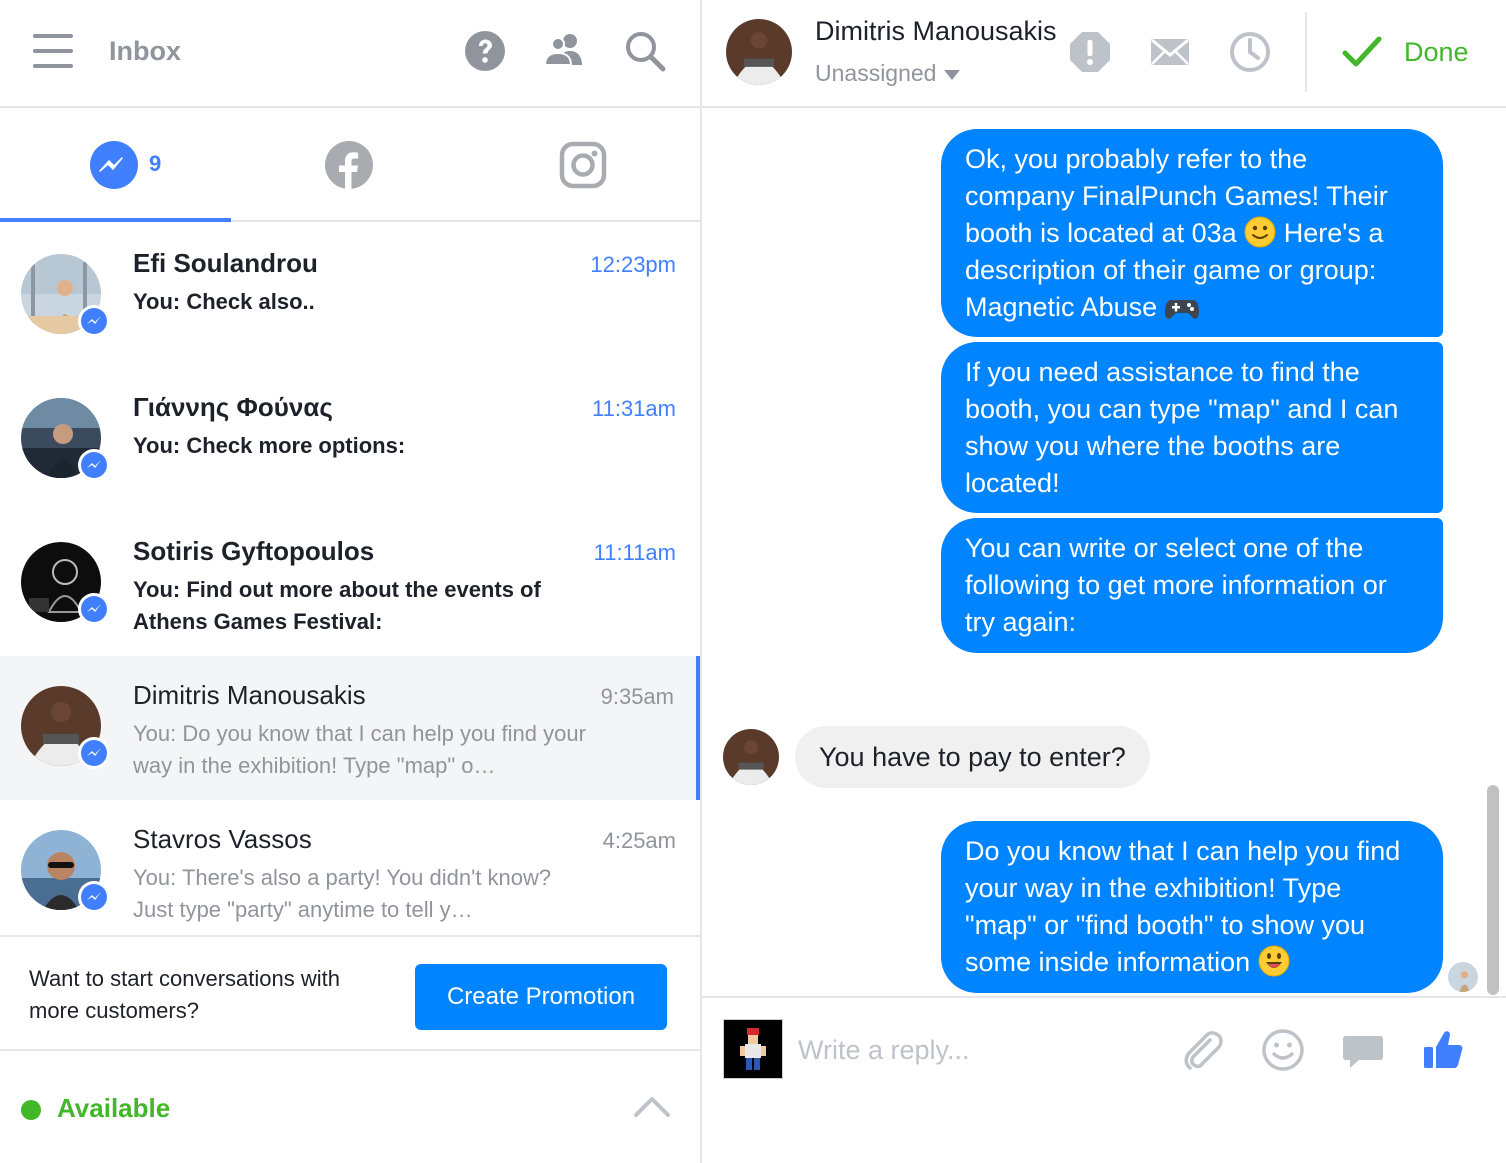 This screenshot has height=1163, width=1506. What do you see at coordinates (1090, 52) in the screenshot?
I see `mark-spam-icon` at bounding box center [1090, 52].